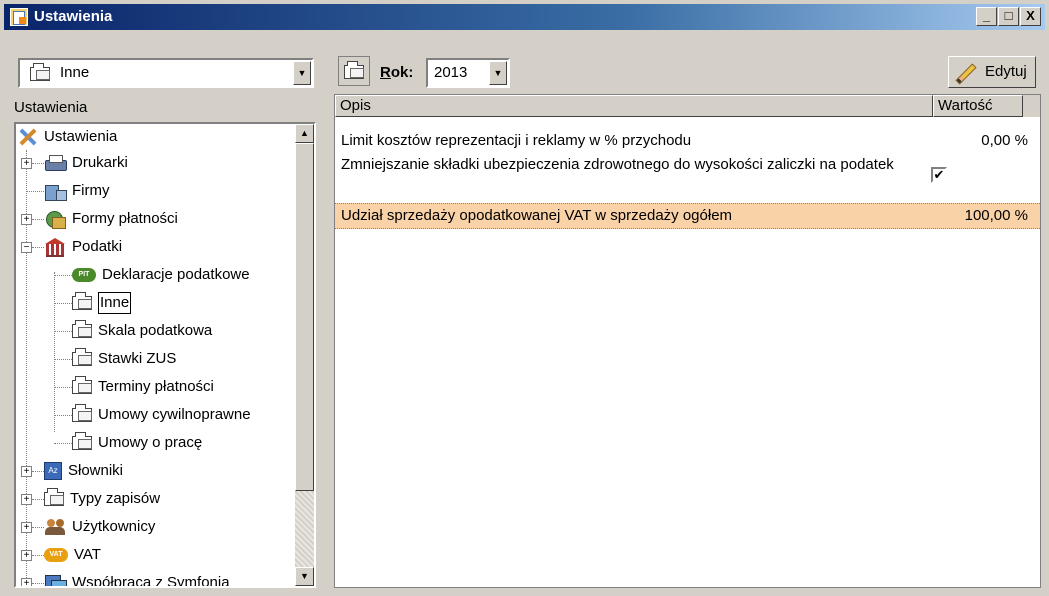  Describe the element at coordinates (1004, 140) in the screenshot. I see `row-value: 0,00 %` at that location.